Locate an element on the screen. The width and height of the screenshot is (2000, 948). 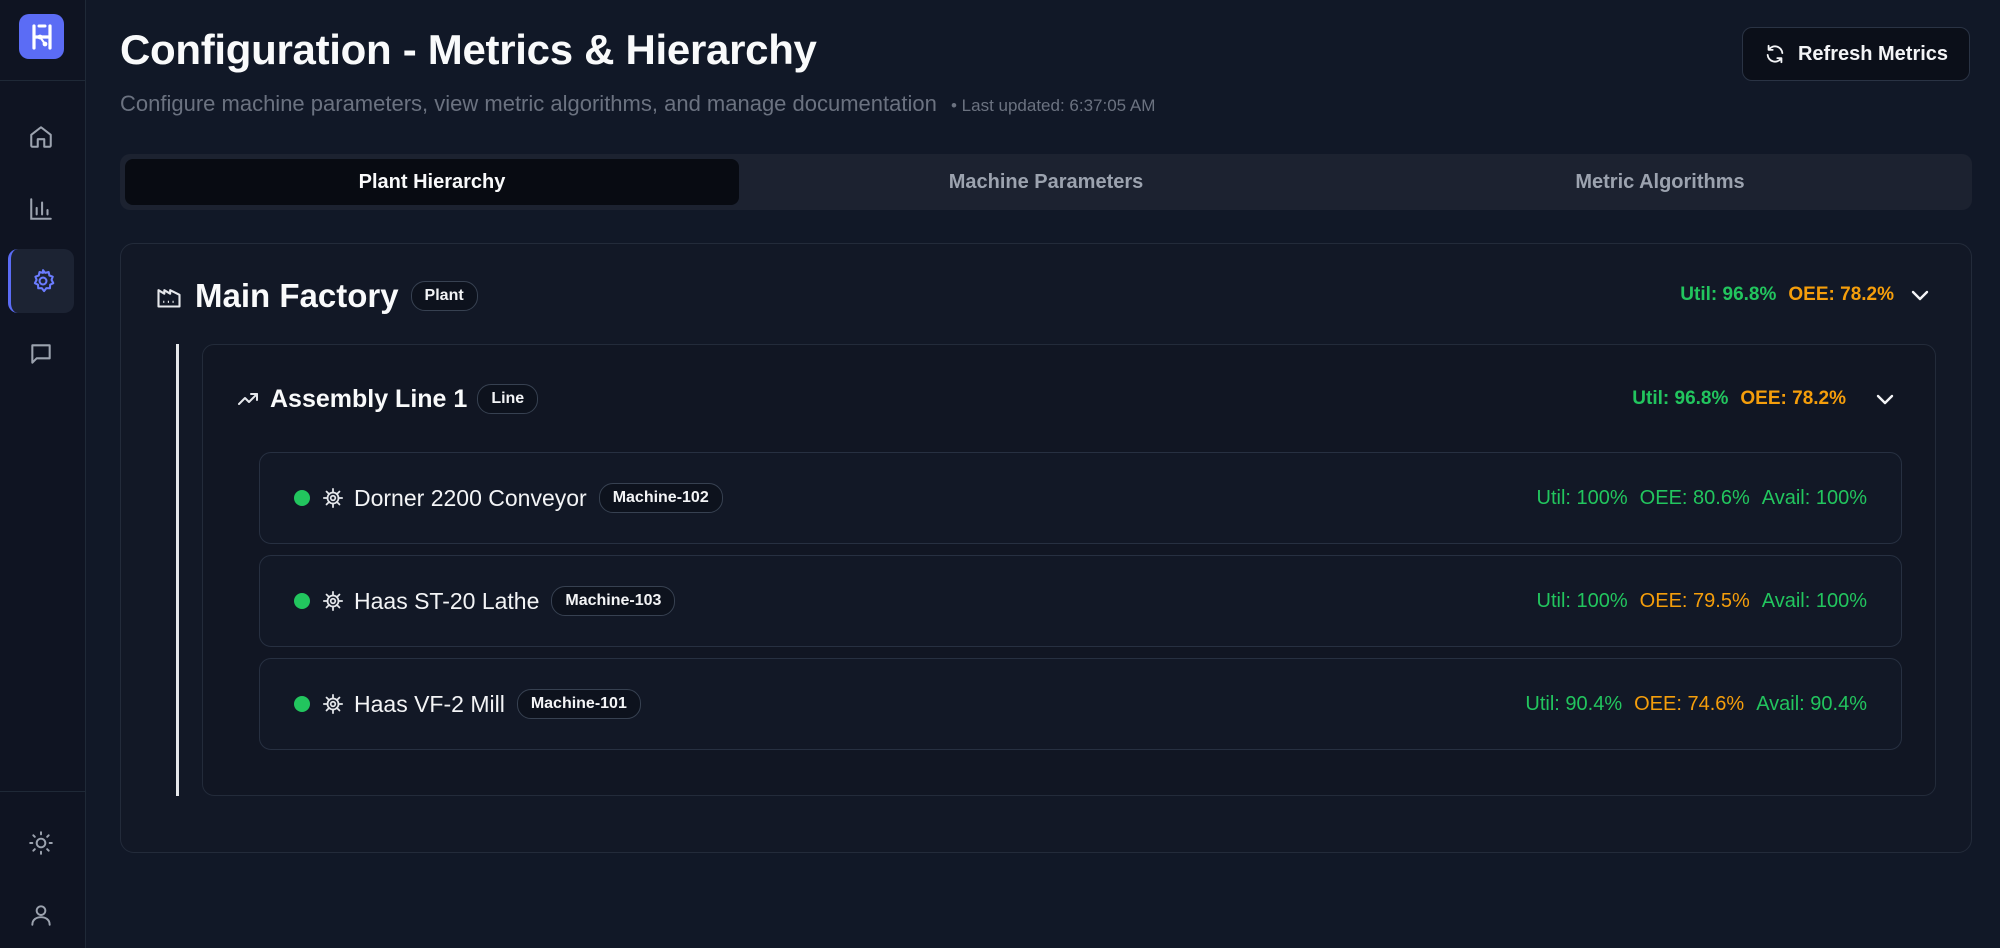
tab-machine-parameters: Machine Parameters is located at coordinates (1046, 182).